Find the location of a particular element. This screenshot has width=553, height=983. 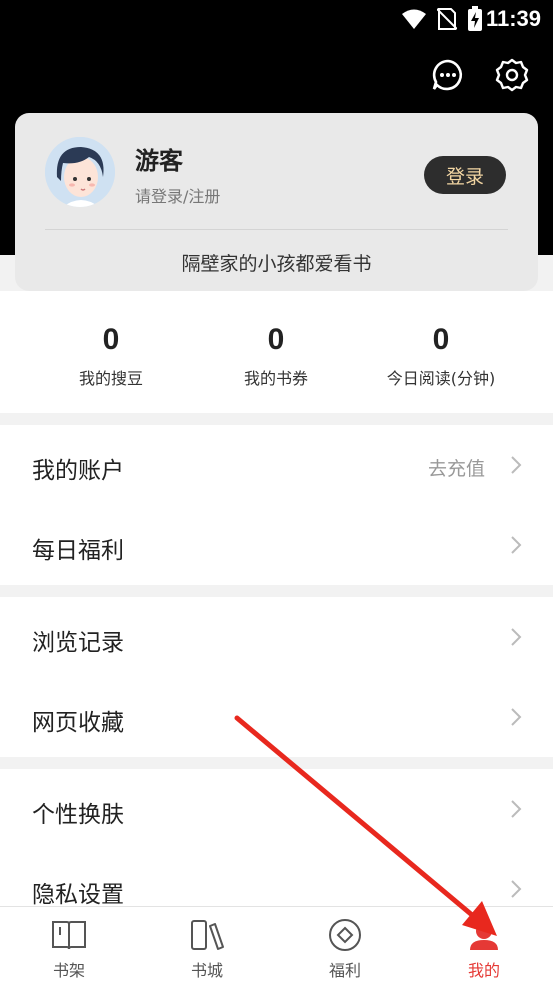

status-icons is located at coordinates (442, 19).